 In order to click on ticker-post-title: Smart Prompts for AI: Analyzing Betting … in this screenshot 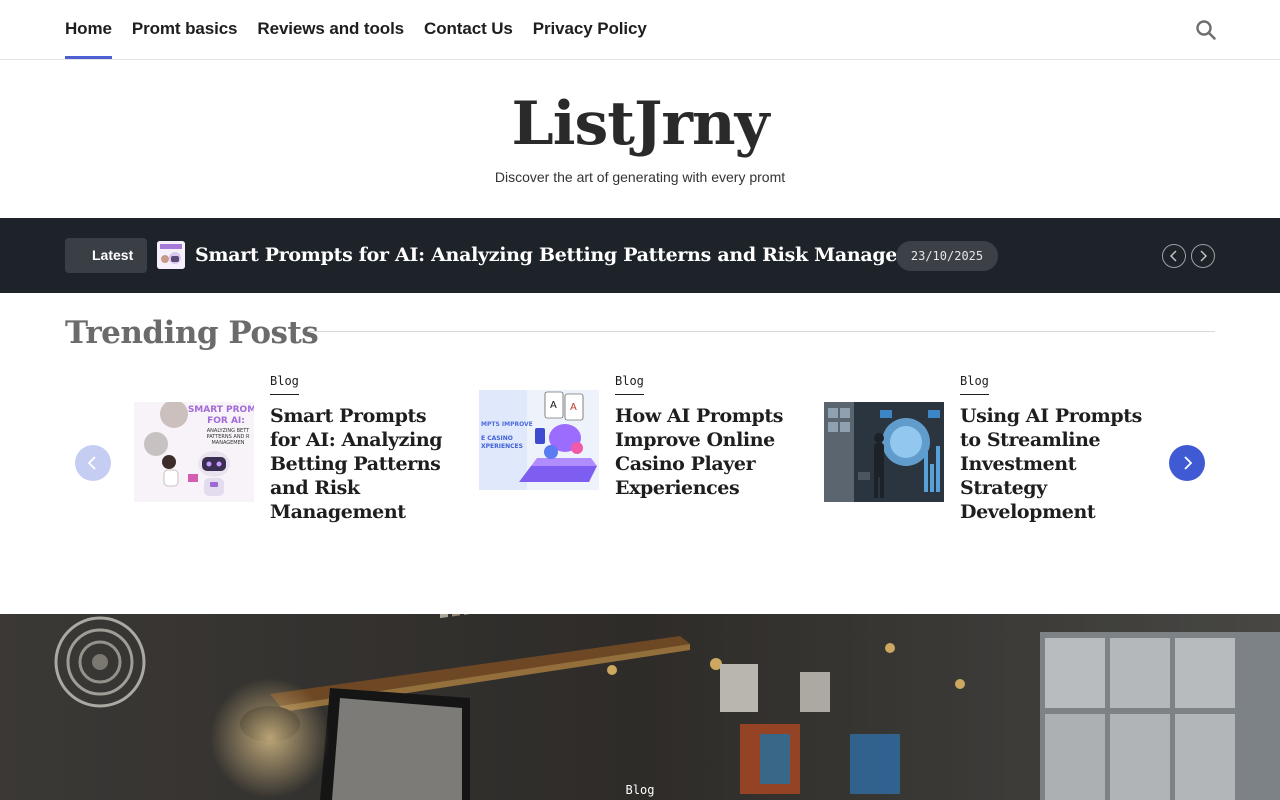, I will do `click(573, 255)`.